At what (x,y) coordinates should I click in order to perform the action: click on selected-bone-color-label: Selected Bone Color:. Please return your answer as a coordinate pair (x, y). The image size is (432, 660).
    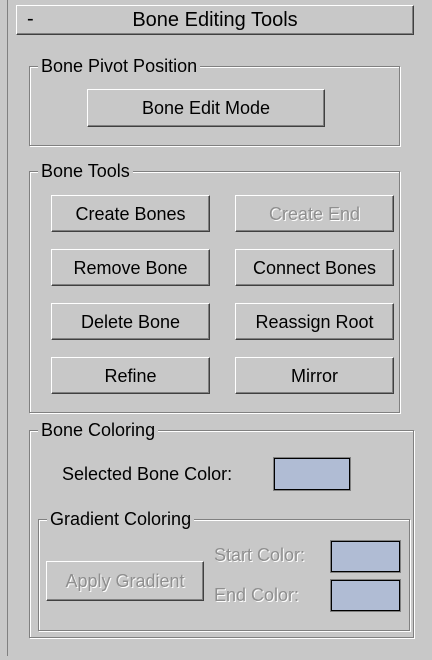
    Looking at the image, I should click on (147, 474).